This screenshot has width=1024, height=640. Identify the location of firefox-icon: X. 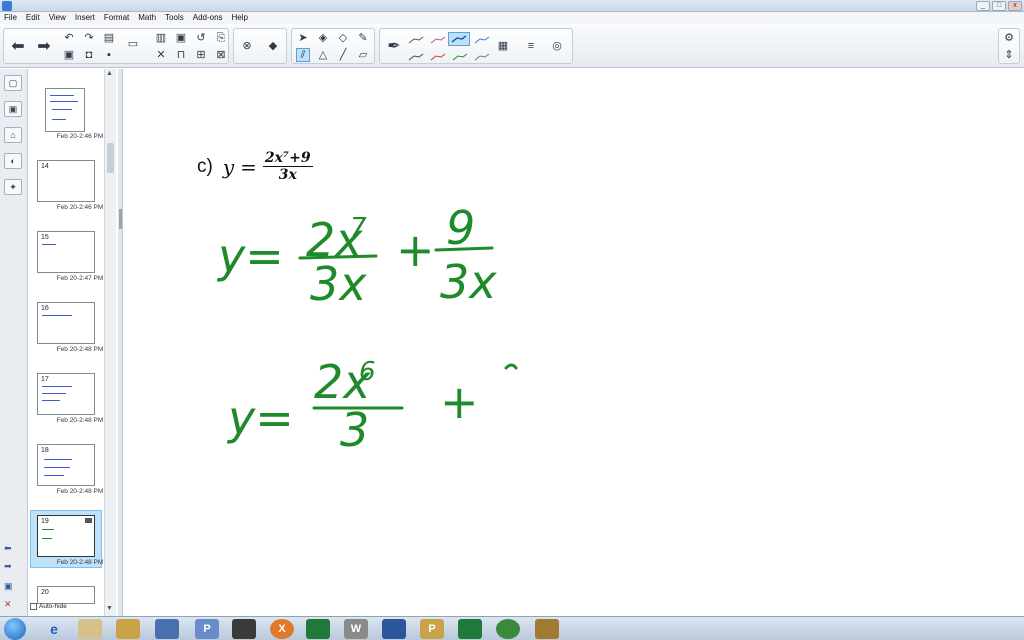
(282, 629).